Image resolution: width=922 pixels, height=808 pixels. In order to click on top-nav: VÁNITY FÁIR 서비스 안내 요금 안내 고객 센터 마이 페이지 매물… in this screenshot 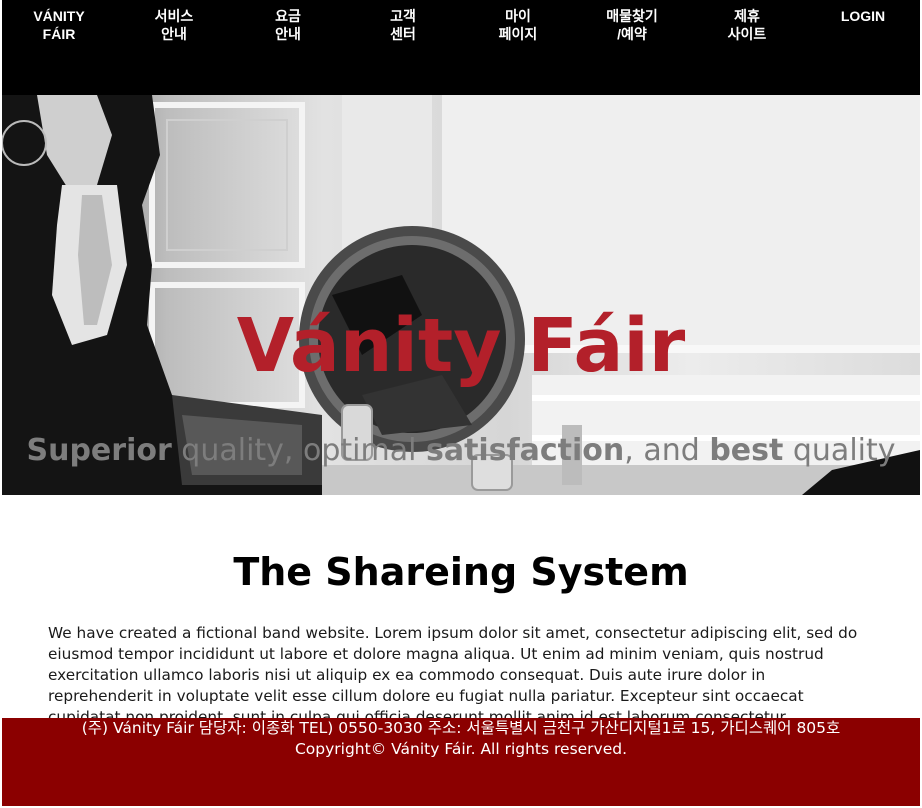, I will do `click(461, 47)`.